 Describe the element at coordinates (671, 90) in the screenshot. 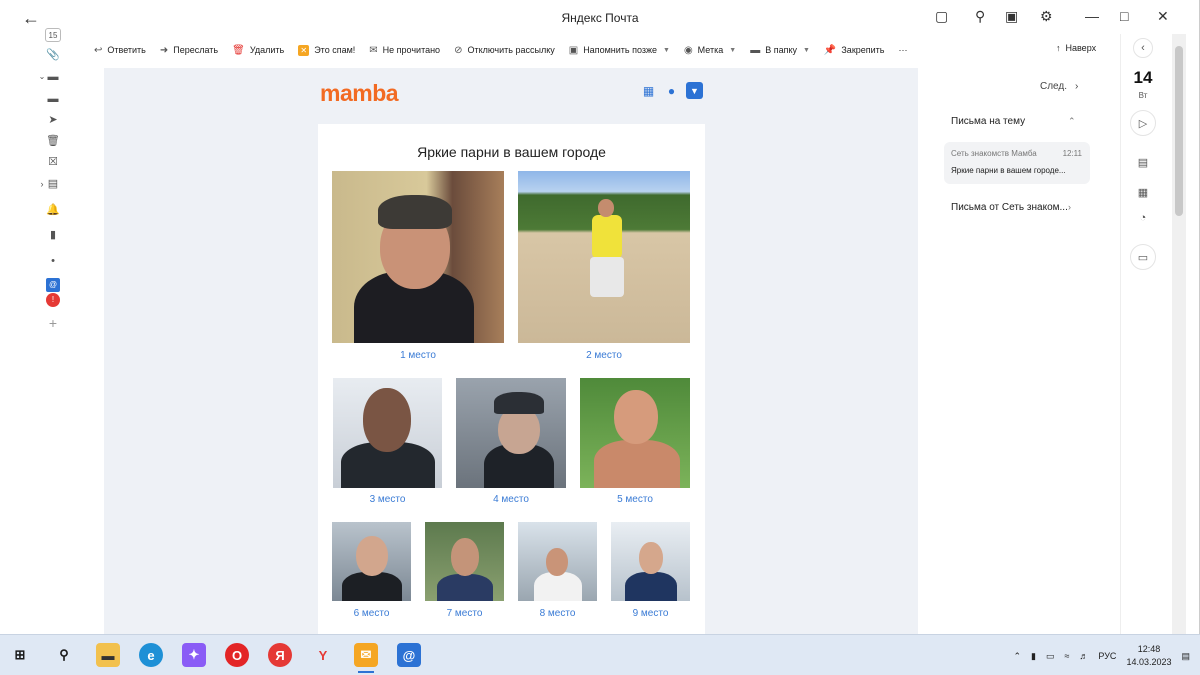

I see `apple-icon: ●` at that location.